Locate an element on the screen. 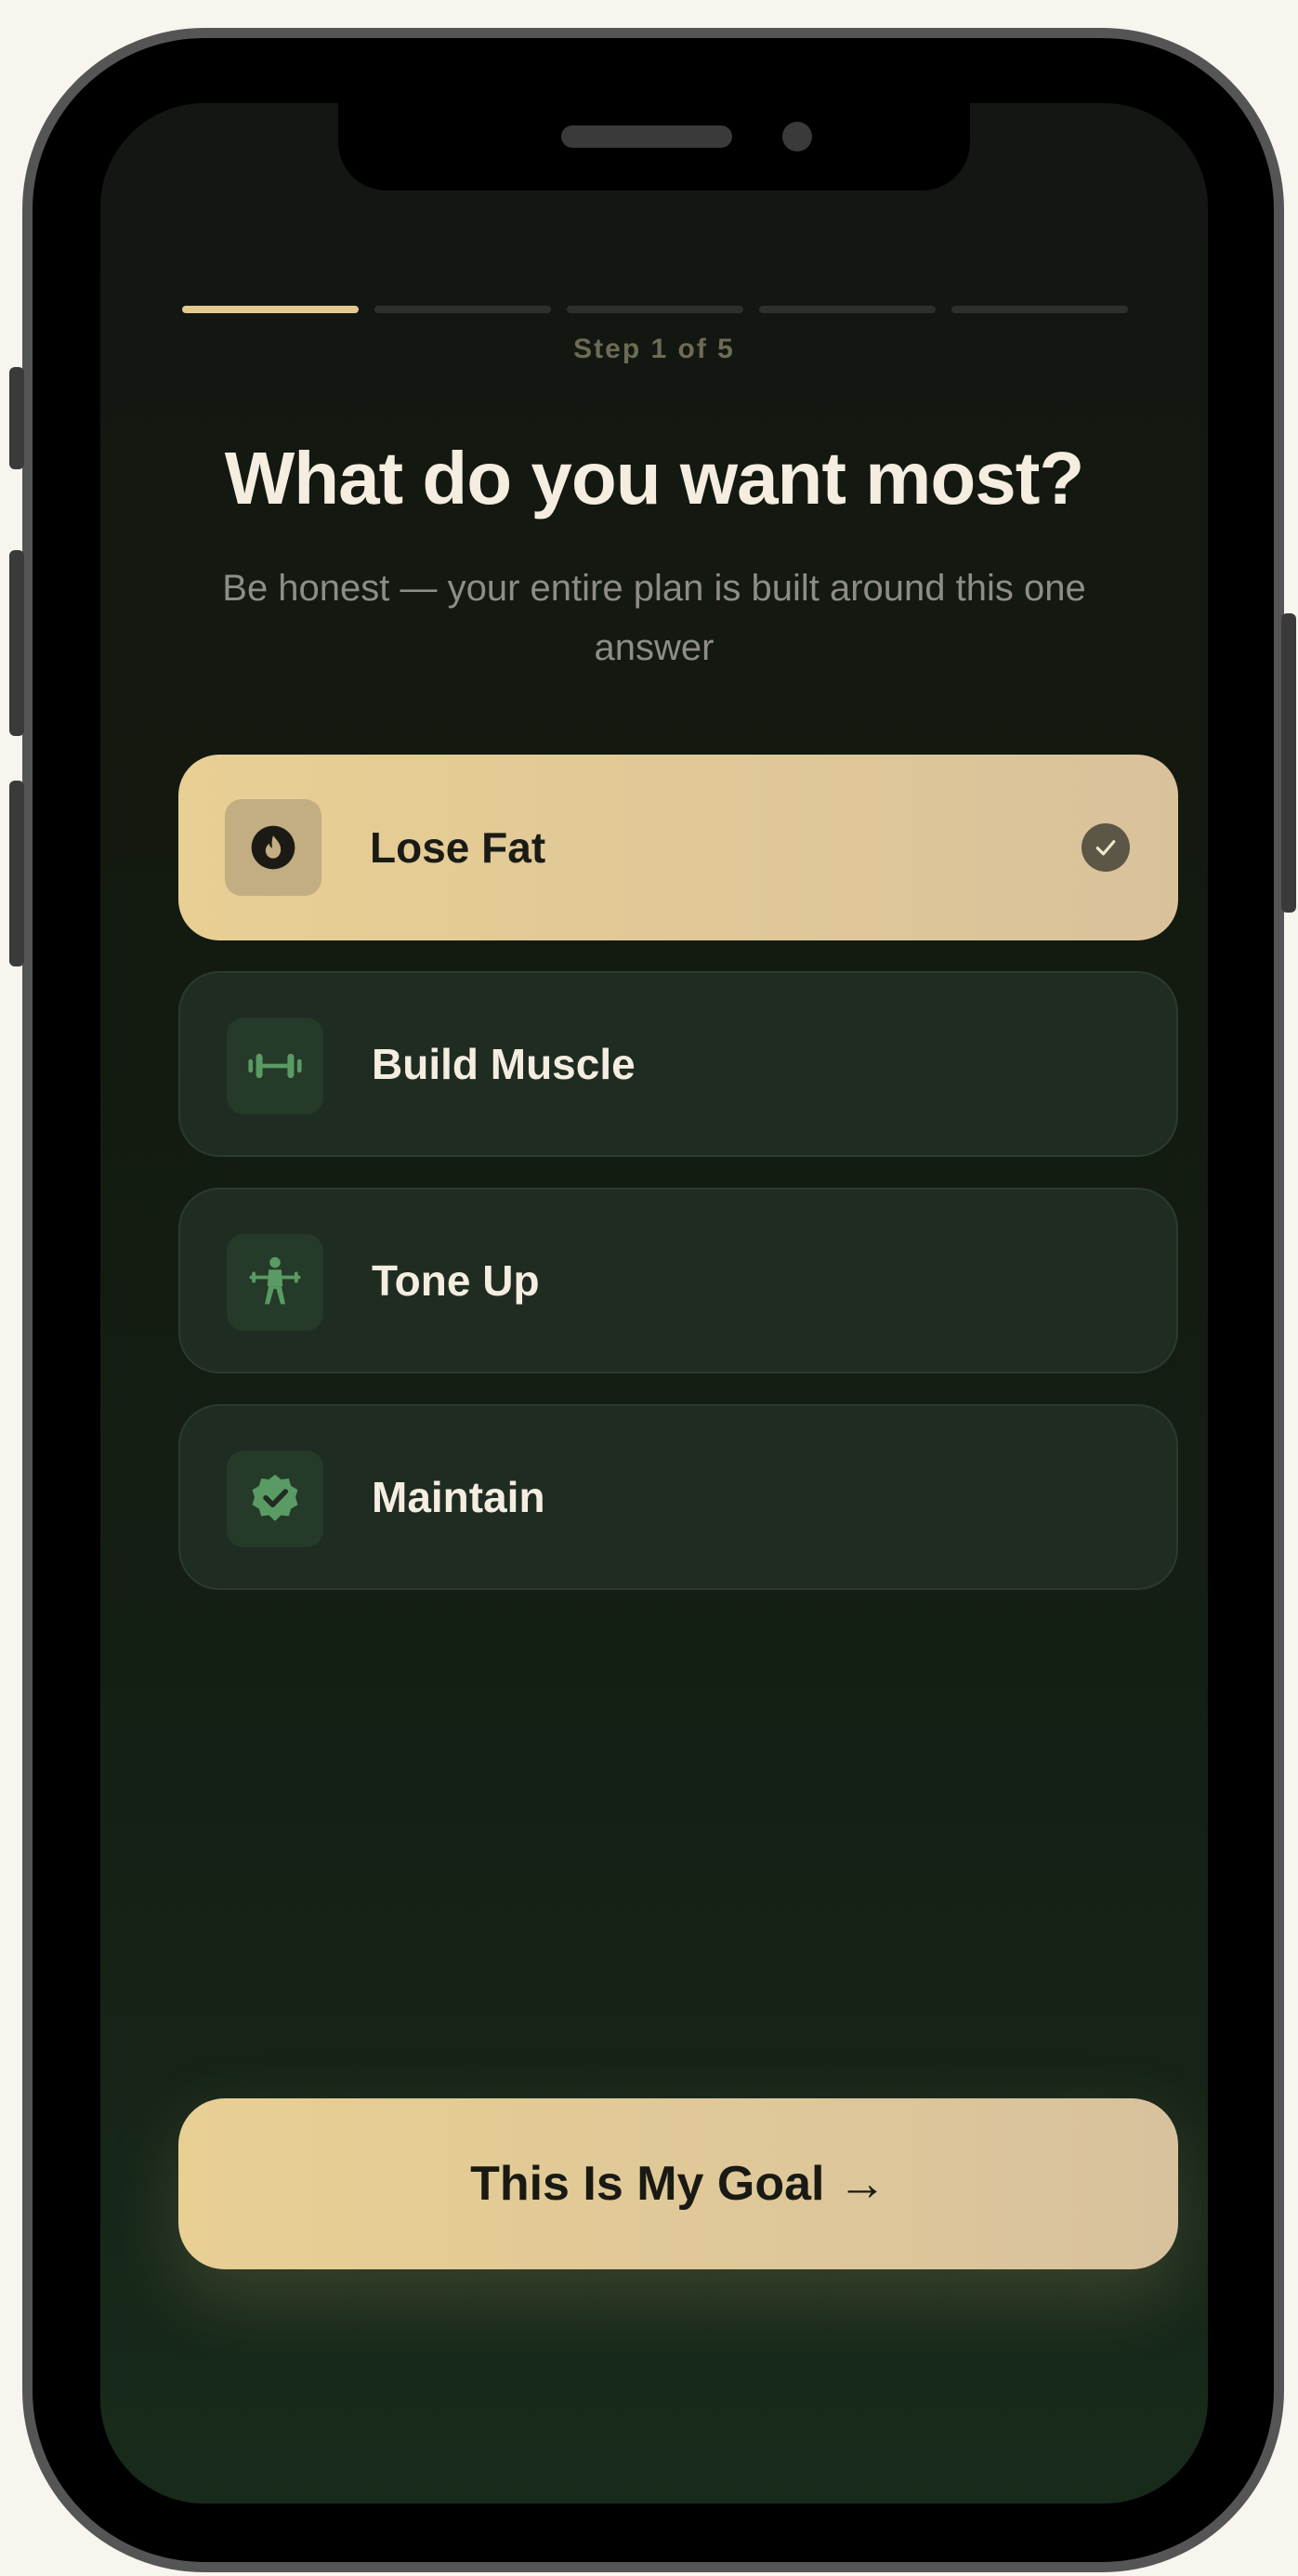 The height and width of the screenshot is (2576, 1298). goal-option-lose-fat: Lose Fat is located at coordinates (678, 847).